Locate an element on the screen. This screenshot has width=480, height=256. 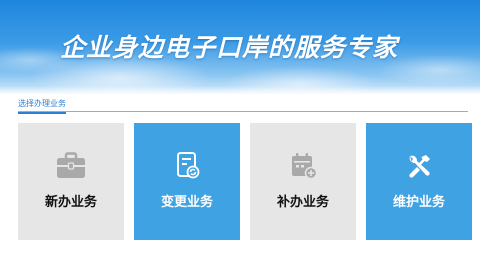
edit-document-icon is located at coordinates (188, 165).